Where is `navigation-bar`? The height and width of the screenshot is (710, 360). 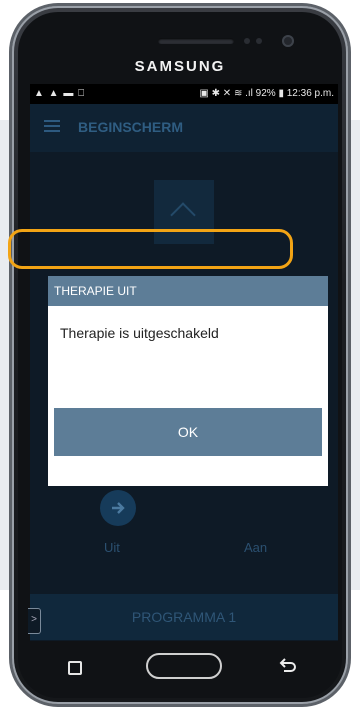 navigation-bar is located at coordinates (184, 666).